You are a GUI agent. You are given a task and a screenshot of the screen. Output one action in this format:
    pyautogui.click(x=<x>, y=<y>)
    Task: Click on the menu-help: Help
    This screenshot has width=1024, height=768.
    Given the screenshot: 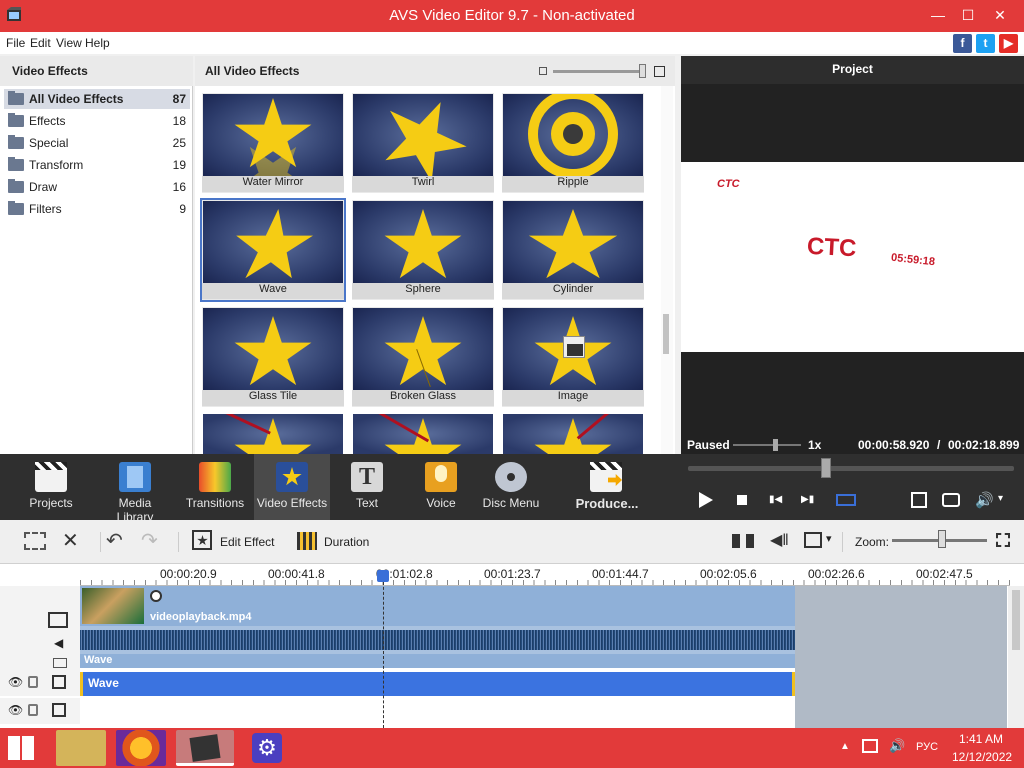 What is the action you would take?
    pyautogui.click(x=97, y=43)
    